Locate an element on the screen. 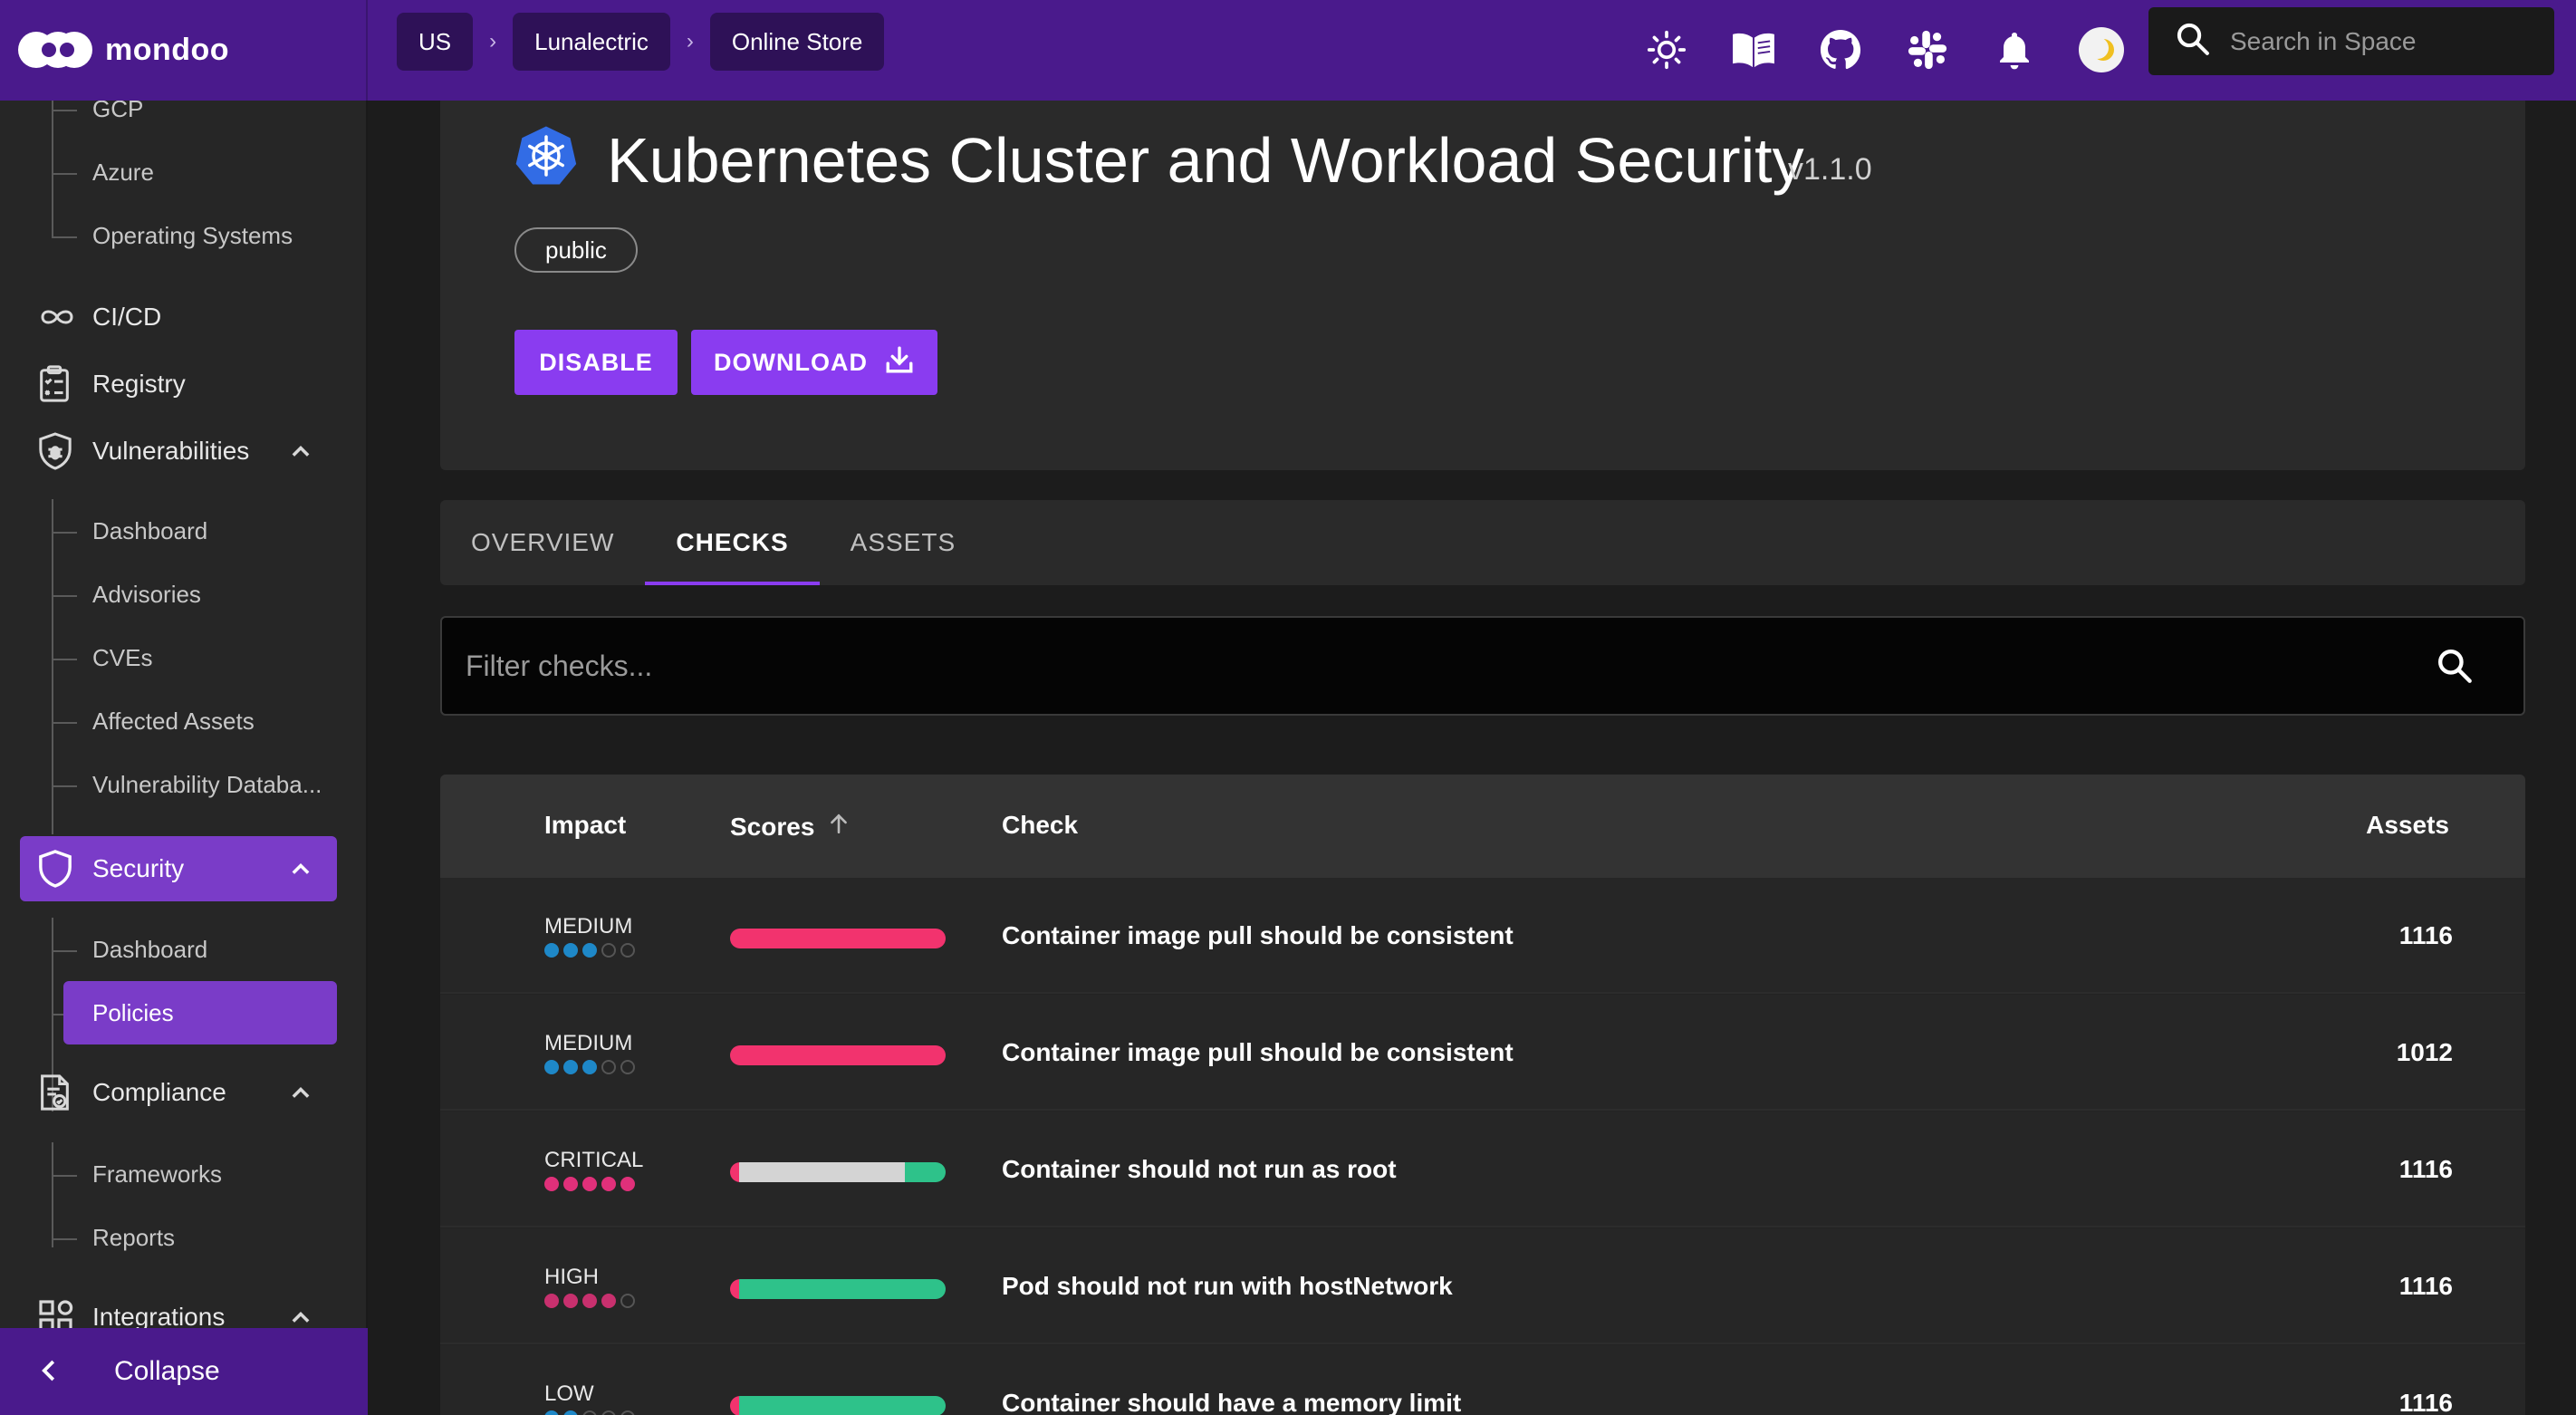 The height and width of the screenshot is (1415, 2576). breadcrumb: US › Lunalectric › Online Store is located at coordinates (641, 42).